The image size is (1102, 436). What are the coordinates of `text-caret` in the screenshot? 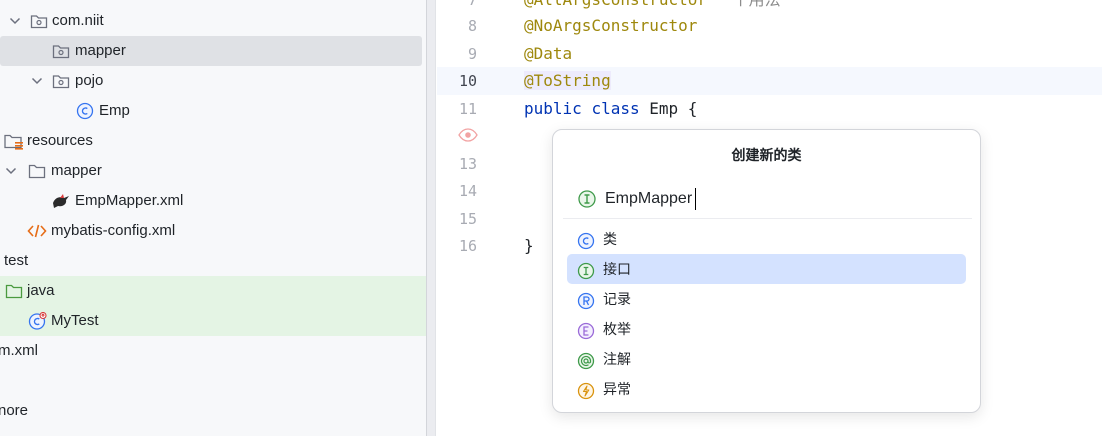 It's located at (695, 199).